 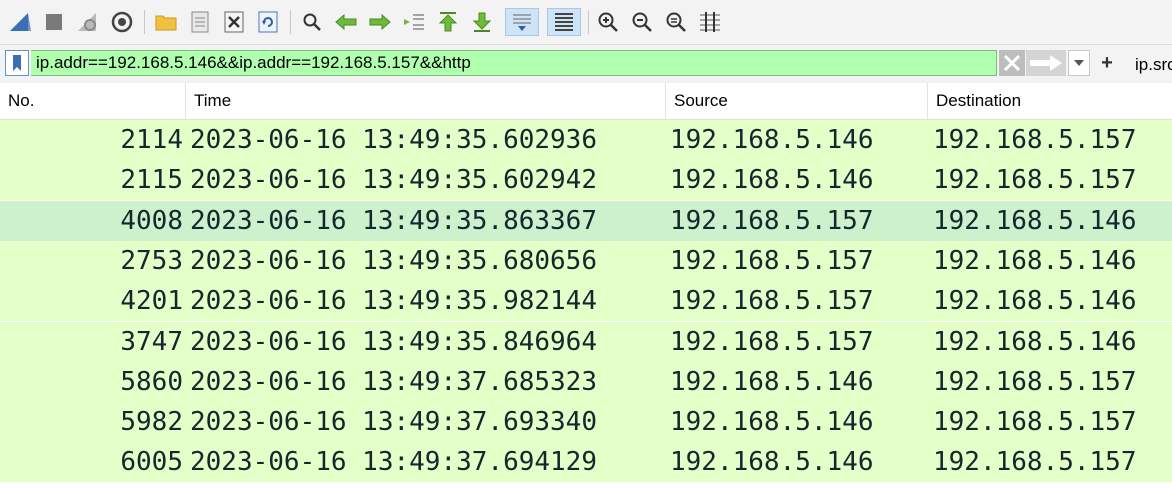 I want to click on go-to-packet-icon, so click(x=414, y=22).